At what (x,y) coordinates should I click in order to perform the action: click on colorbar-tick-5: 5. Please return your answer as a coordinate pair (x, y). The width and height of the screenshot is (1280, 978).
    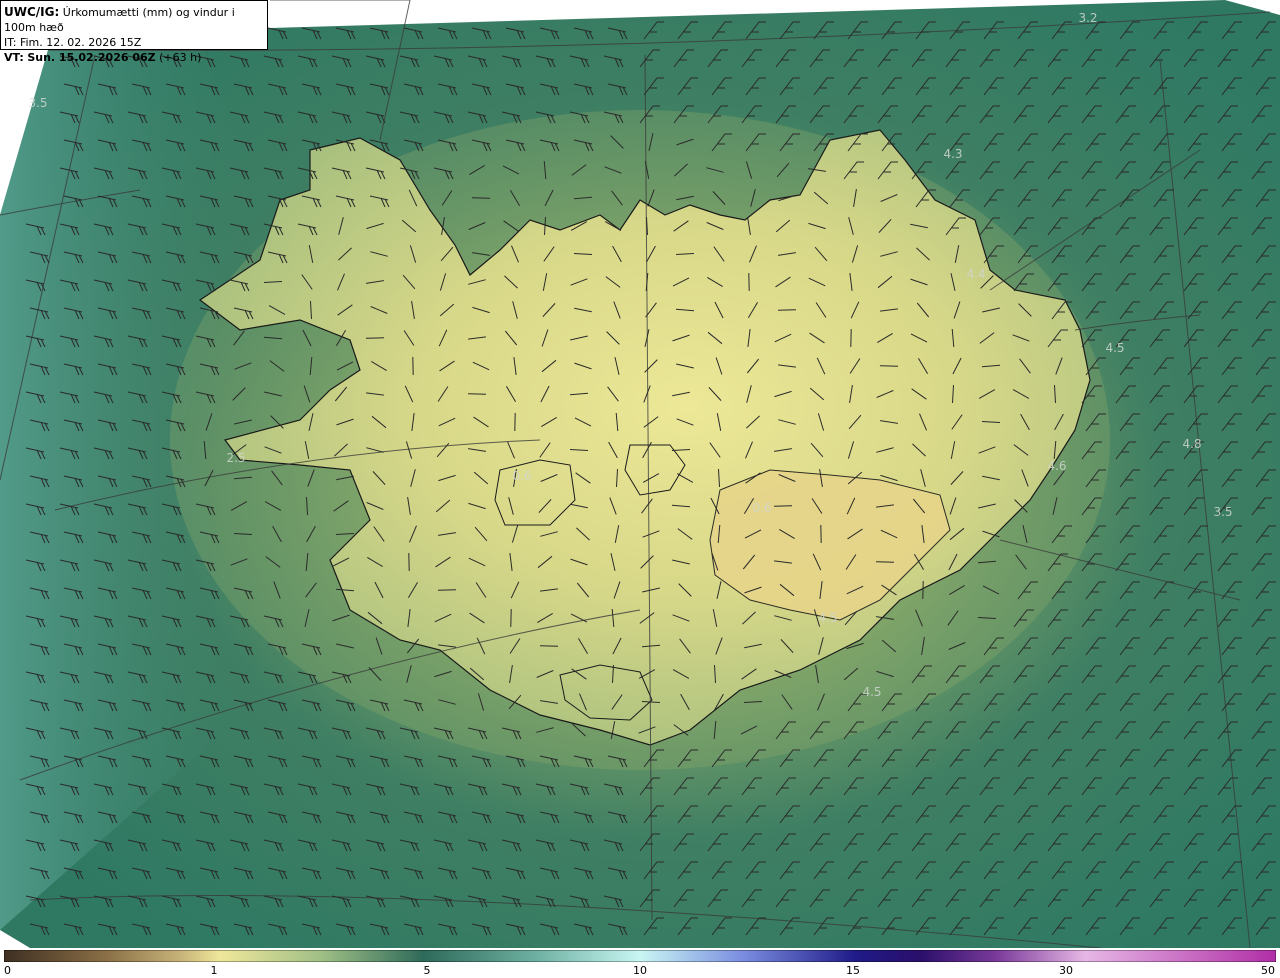
    Looking at the image, I should click on (427, 970).